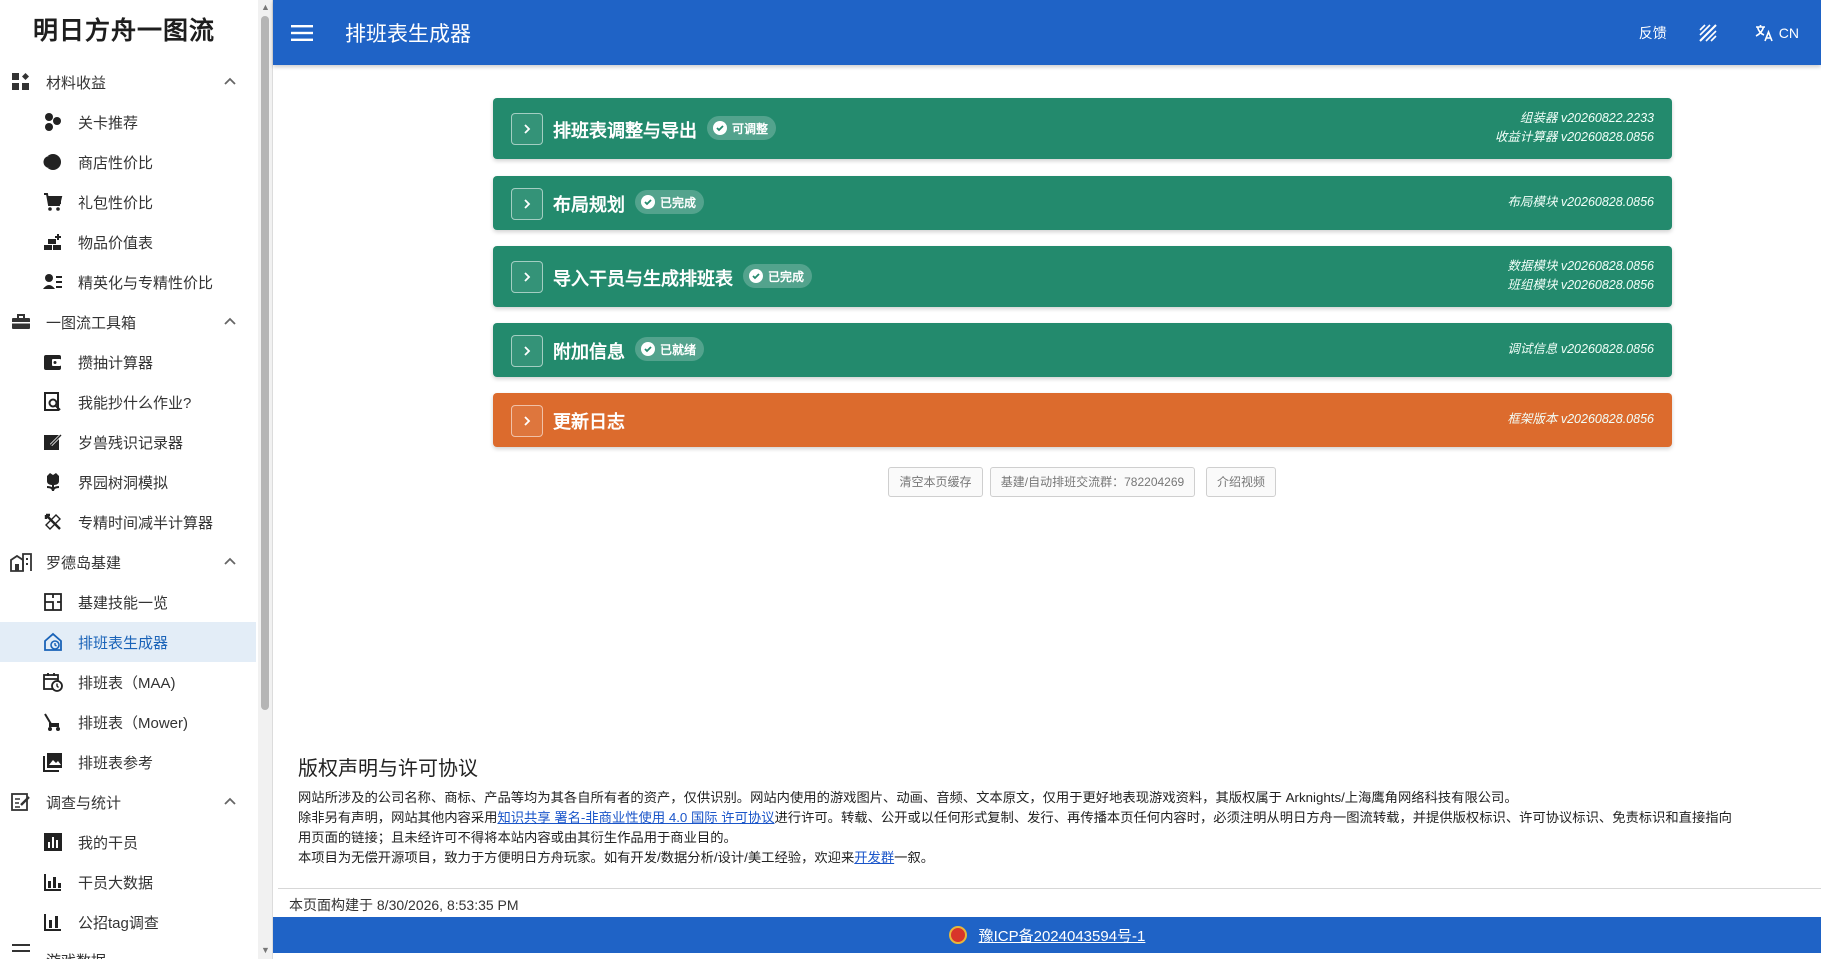 Image resolution: width=1821 pixels, height=959 pixels. I want to click on dev-group-link: 开发群, so click(874, 857).